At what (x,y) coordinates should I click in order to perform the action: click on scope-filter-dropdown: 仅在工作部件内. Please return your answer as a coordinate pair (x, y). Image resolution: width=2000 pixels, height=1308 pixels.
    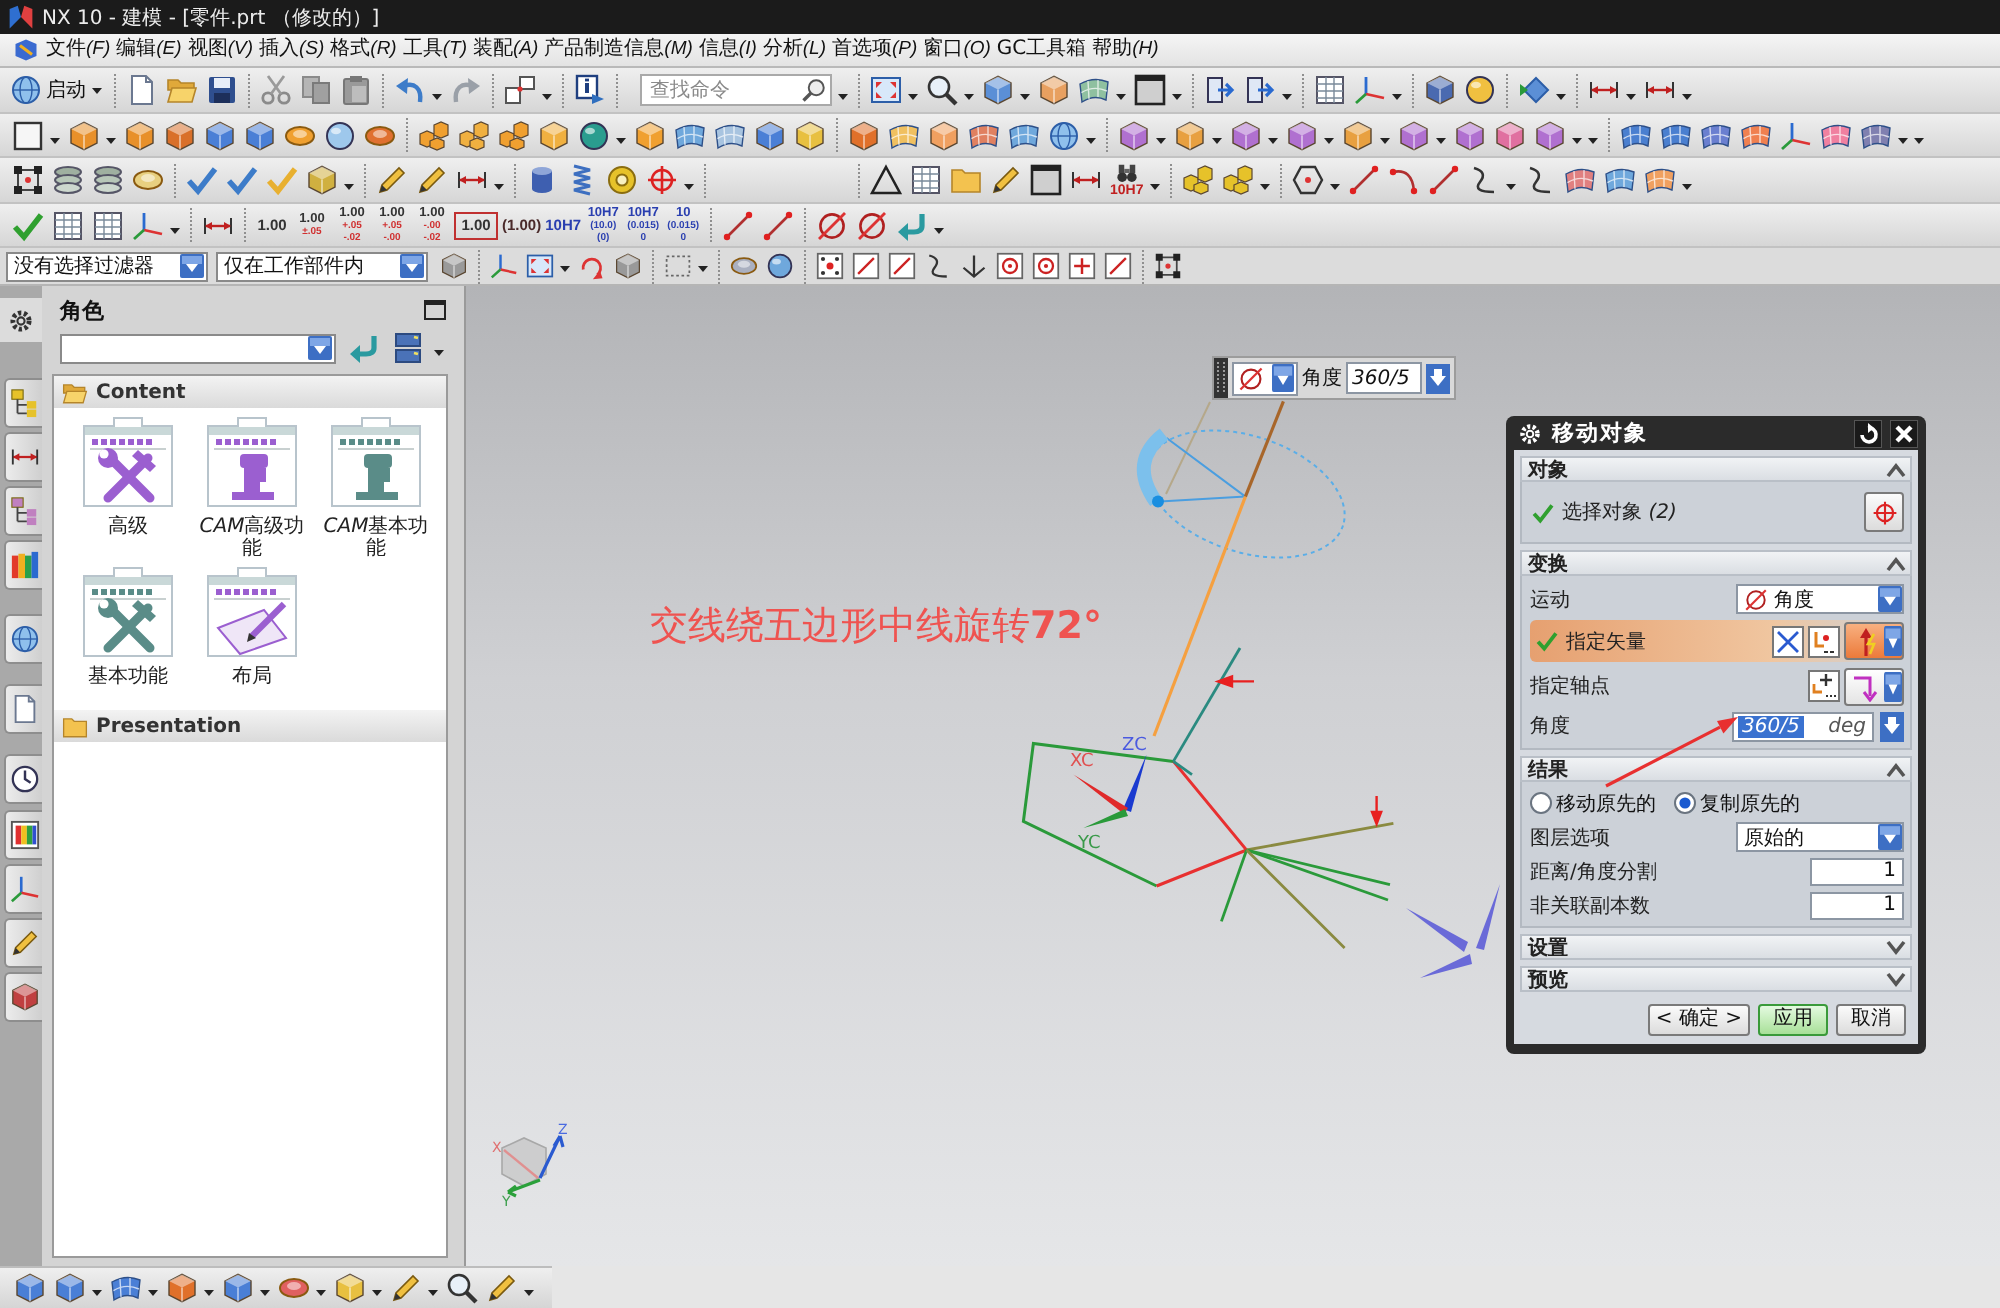
    Looking at the image, I should click on (322, 266).